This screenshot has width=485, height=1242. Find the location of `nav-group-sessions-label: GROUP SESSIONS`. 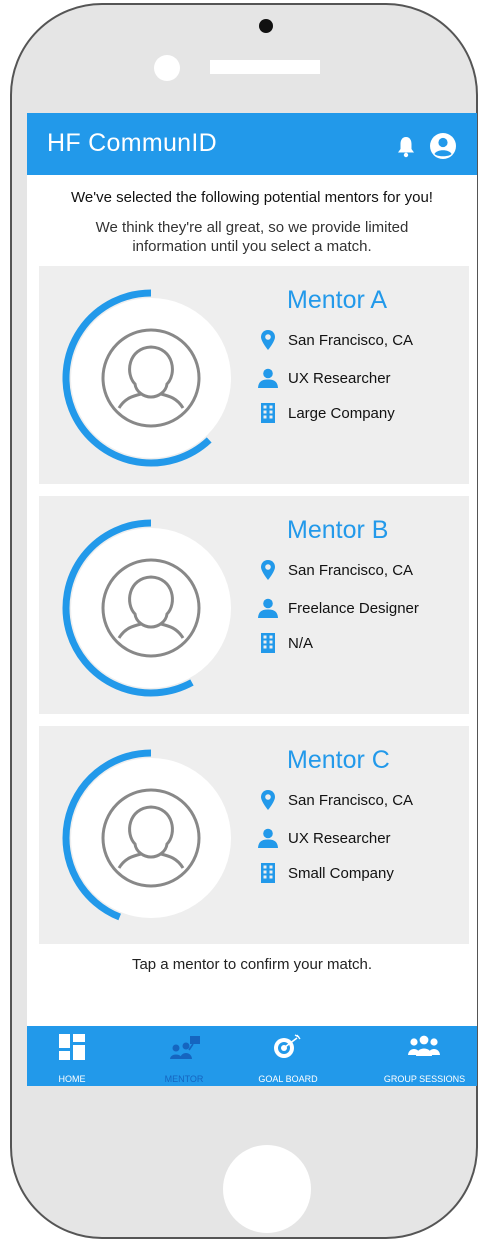

nav-group-sessions-label: GROUP SESSIONS is located at coordinates (424, 1079).